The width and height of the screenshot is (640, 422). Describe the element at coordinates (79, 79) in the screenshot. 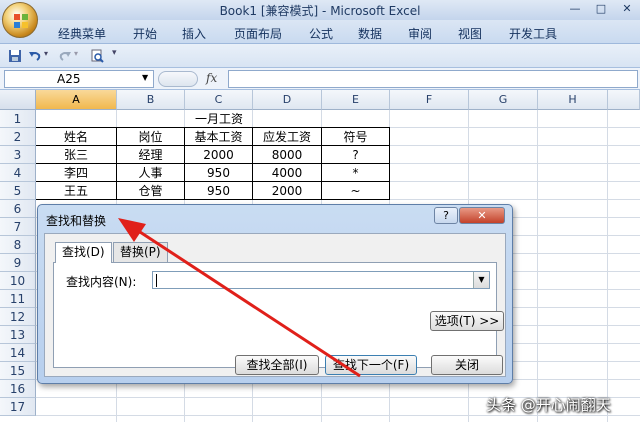

I see `name-box: A25` at that location.